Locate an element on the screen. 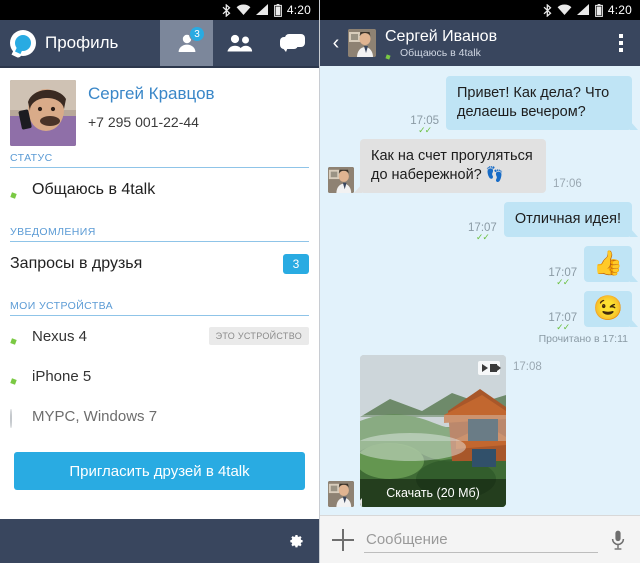 The width and height of the screenshot is (640, 563). list-item: MYPC, Windows 7 is located at coordinates (159, 416).